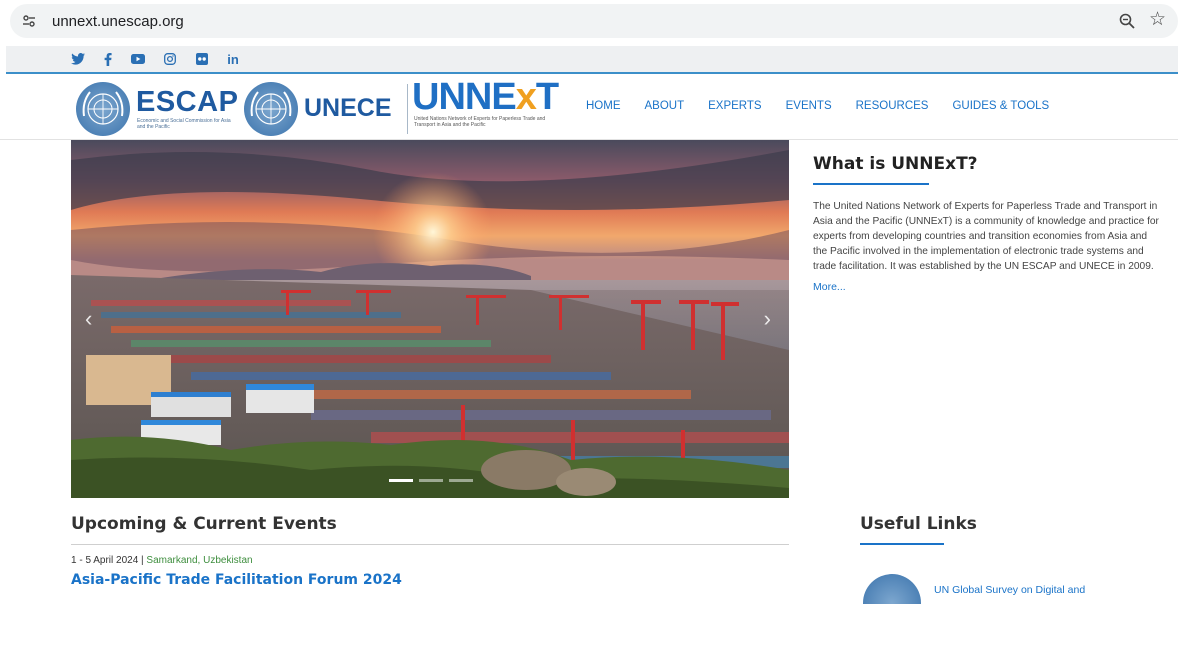 The width and height of the screenshot is (1178, 656). I want to click on browser-toolbar: unnext.unescap.org ☆, so click(589, 22).